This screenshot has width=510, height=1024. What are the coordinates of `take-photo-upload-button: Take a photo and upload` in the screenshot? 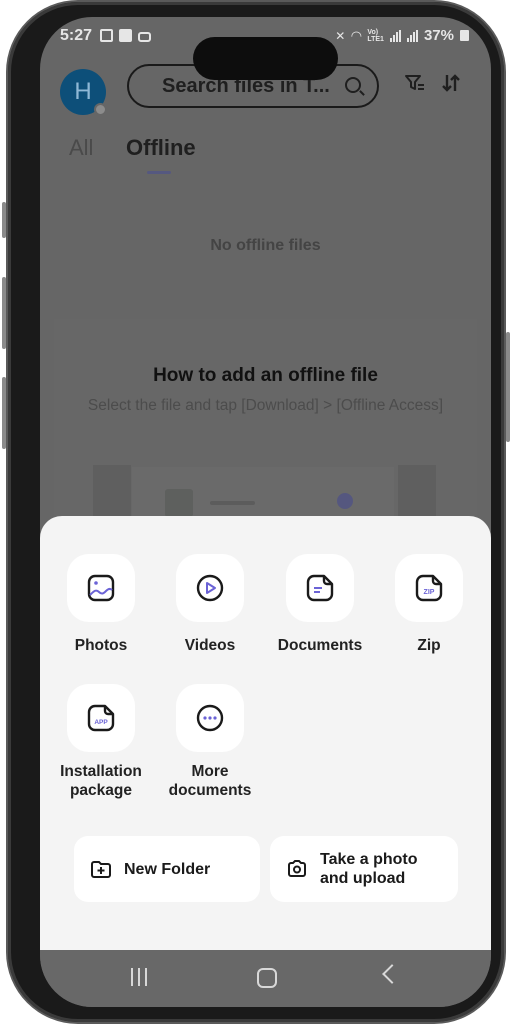 It's located at (364, 869).